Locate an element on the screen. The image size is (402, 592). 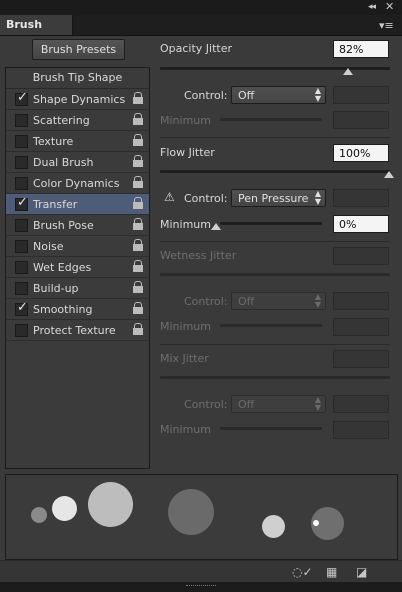
collapse-icon: ◂◂ is located at coordinates (372, 7).